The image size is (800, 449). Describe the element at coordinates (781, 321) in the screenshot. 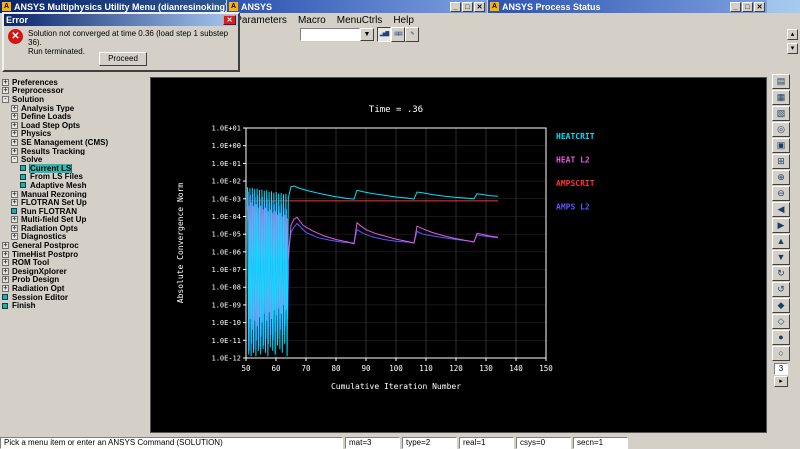

I see `rotate-minus-y-icon: ◇` at that location.